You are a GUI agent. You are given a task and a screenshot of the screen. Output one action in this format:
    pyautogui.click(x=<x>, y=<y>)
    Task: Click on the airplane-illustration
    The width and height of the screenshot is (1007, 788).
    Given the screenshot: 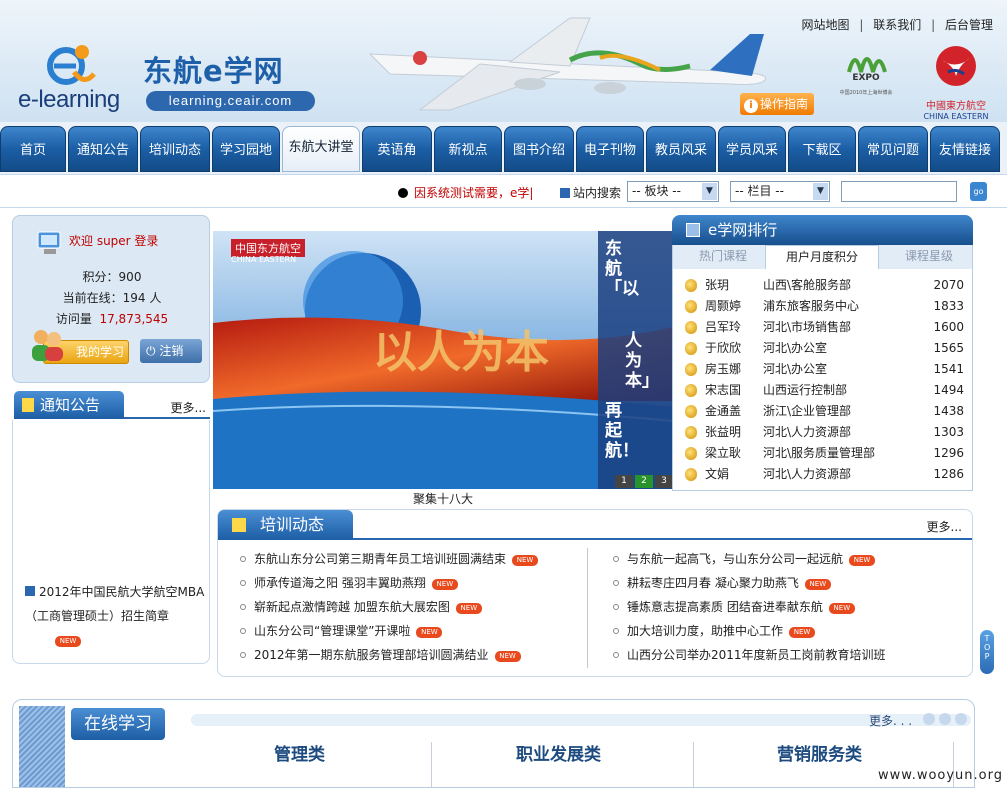 What is the action you would take?
    pyautogui.click(x=567, y=64)
    